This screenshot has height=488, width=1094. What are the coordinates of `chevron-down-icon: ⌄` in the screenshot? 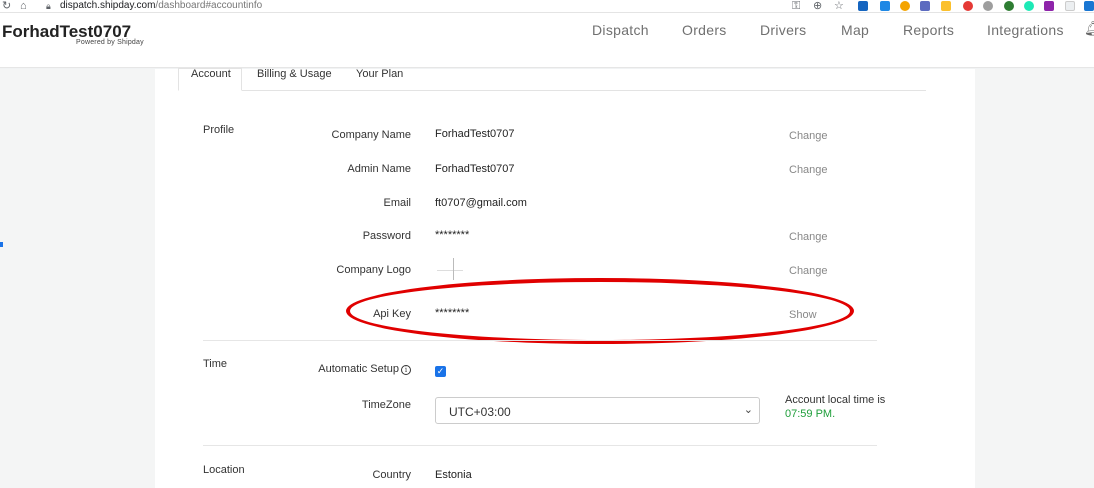 It's located at (748, 410).